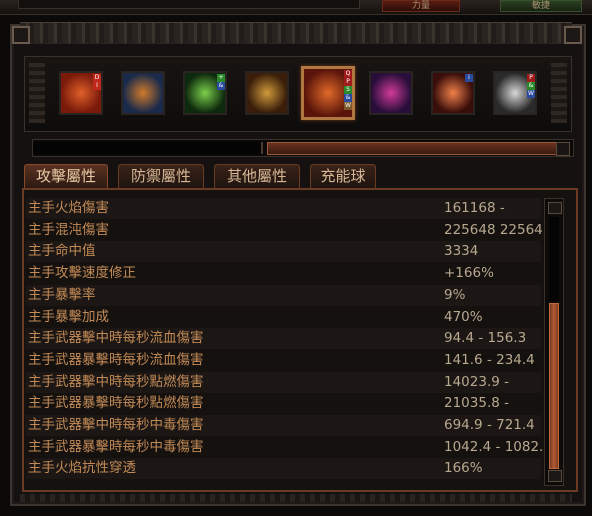 This screenshot has width=592, height=516. I want to click on stat-label: 主手暴擊率, so click(62, 294).